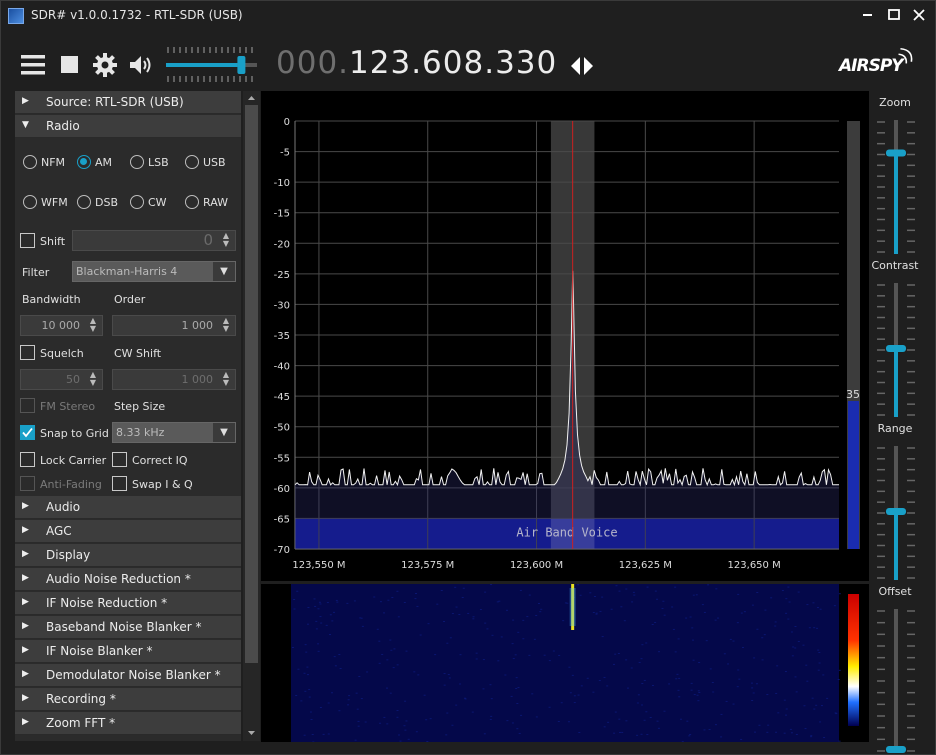 The image size is (936, 755). I want to click on section-demodulator-noise-blanker: ▶ Demodulator Noise Blanker *, so click(128, 675).